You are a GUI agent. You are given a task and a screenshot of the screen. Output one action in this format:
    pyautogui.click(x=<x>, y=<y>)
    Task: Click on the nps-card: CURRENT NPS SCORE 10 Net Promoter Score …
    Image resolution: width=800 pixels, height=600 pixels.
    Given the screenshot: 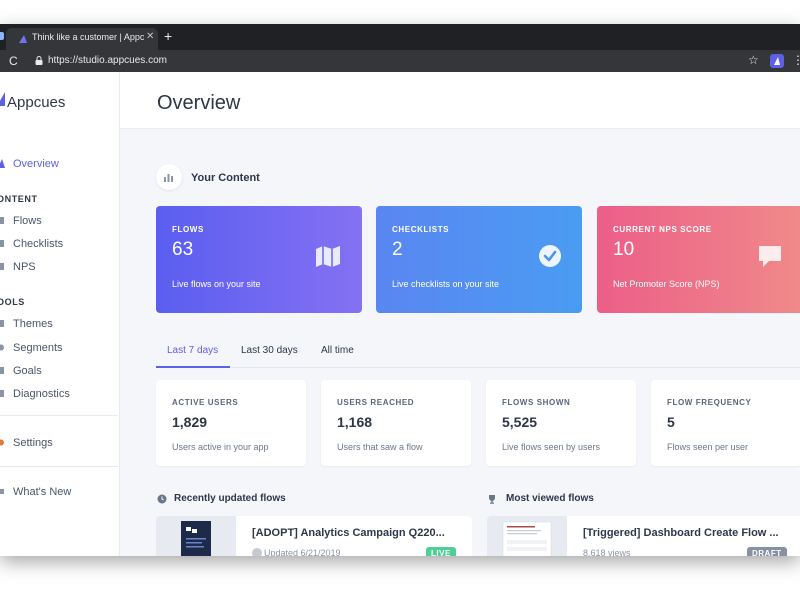 What is the action you would take?
    pyautogui.click(x=698, y=259)
    